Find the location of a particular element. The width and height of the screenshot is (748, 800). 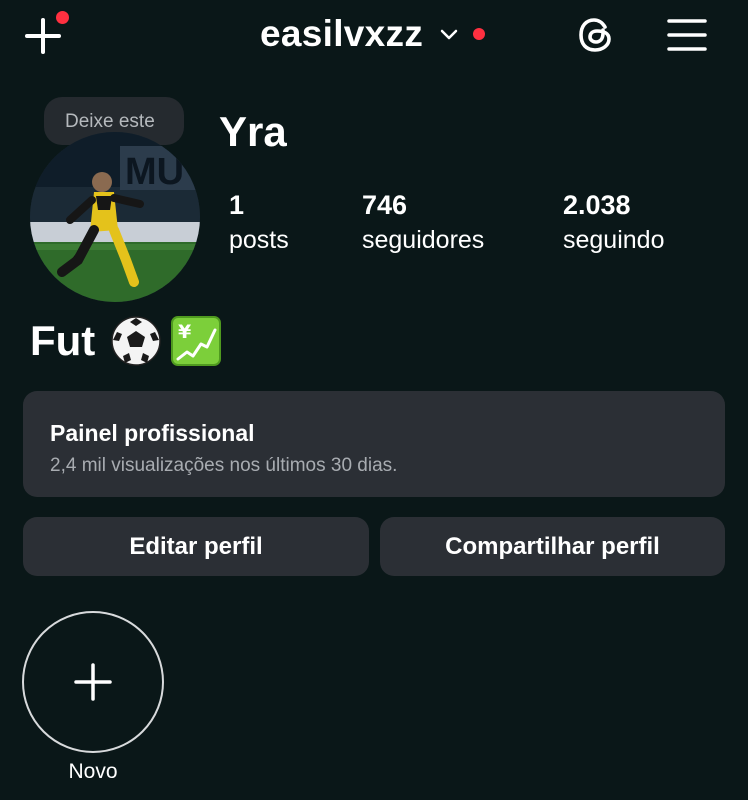

plus-icon is located at coordinates (93, 682).